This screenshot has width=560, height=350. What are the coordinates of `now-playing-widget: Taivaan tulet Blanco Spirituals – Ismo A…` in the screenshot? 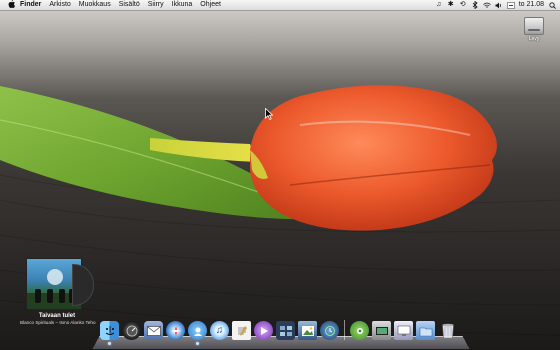 It's located at (58, 291).